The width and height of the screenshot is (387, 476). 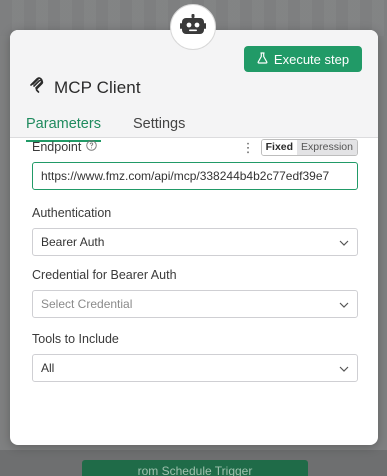 I want to click on tools-select: All, so click(x=195, y=368).